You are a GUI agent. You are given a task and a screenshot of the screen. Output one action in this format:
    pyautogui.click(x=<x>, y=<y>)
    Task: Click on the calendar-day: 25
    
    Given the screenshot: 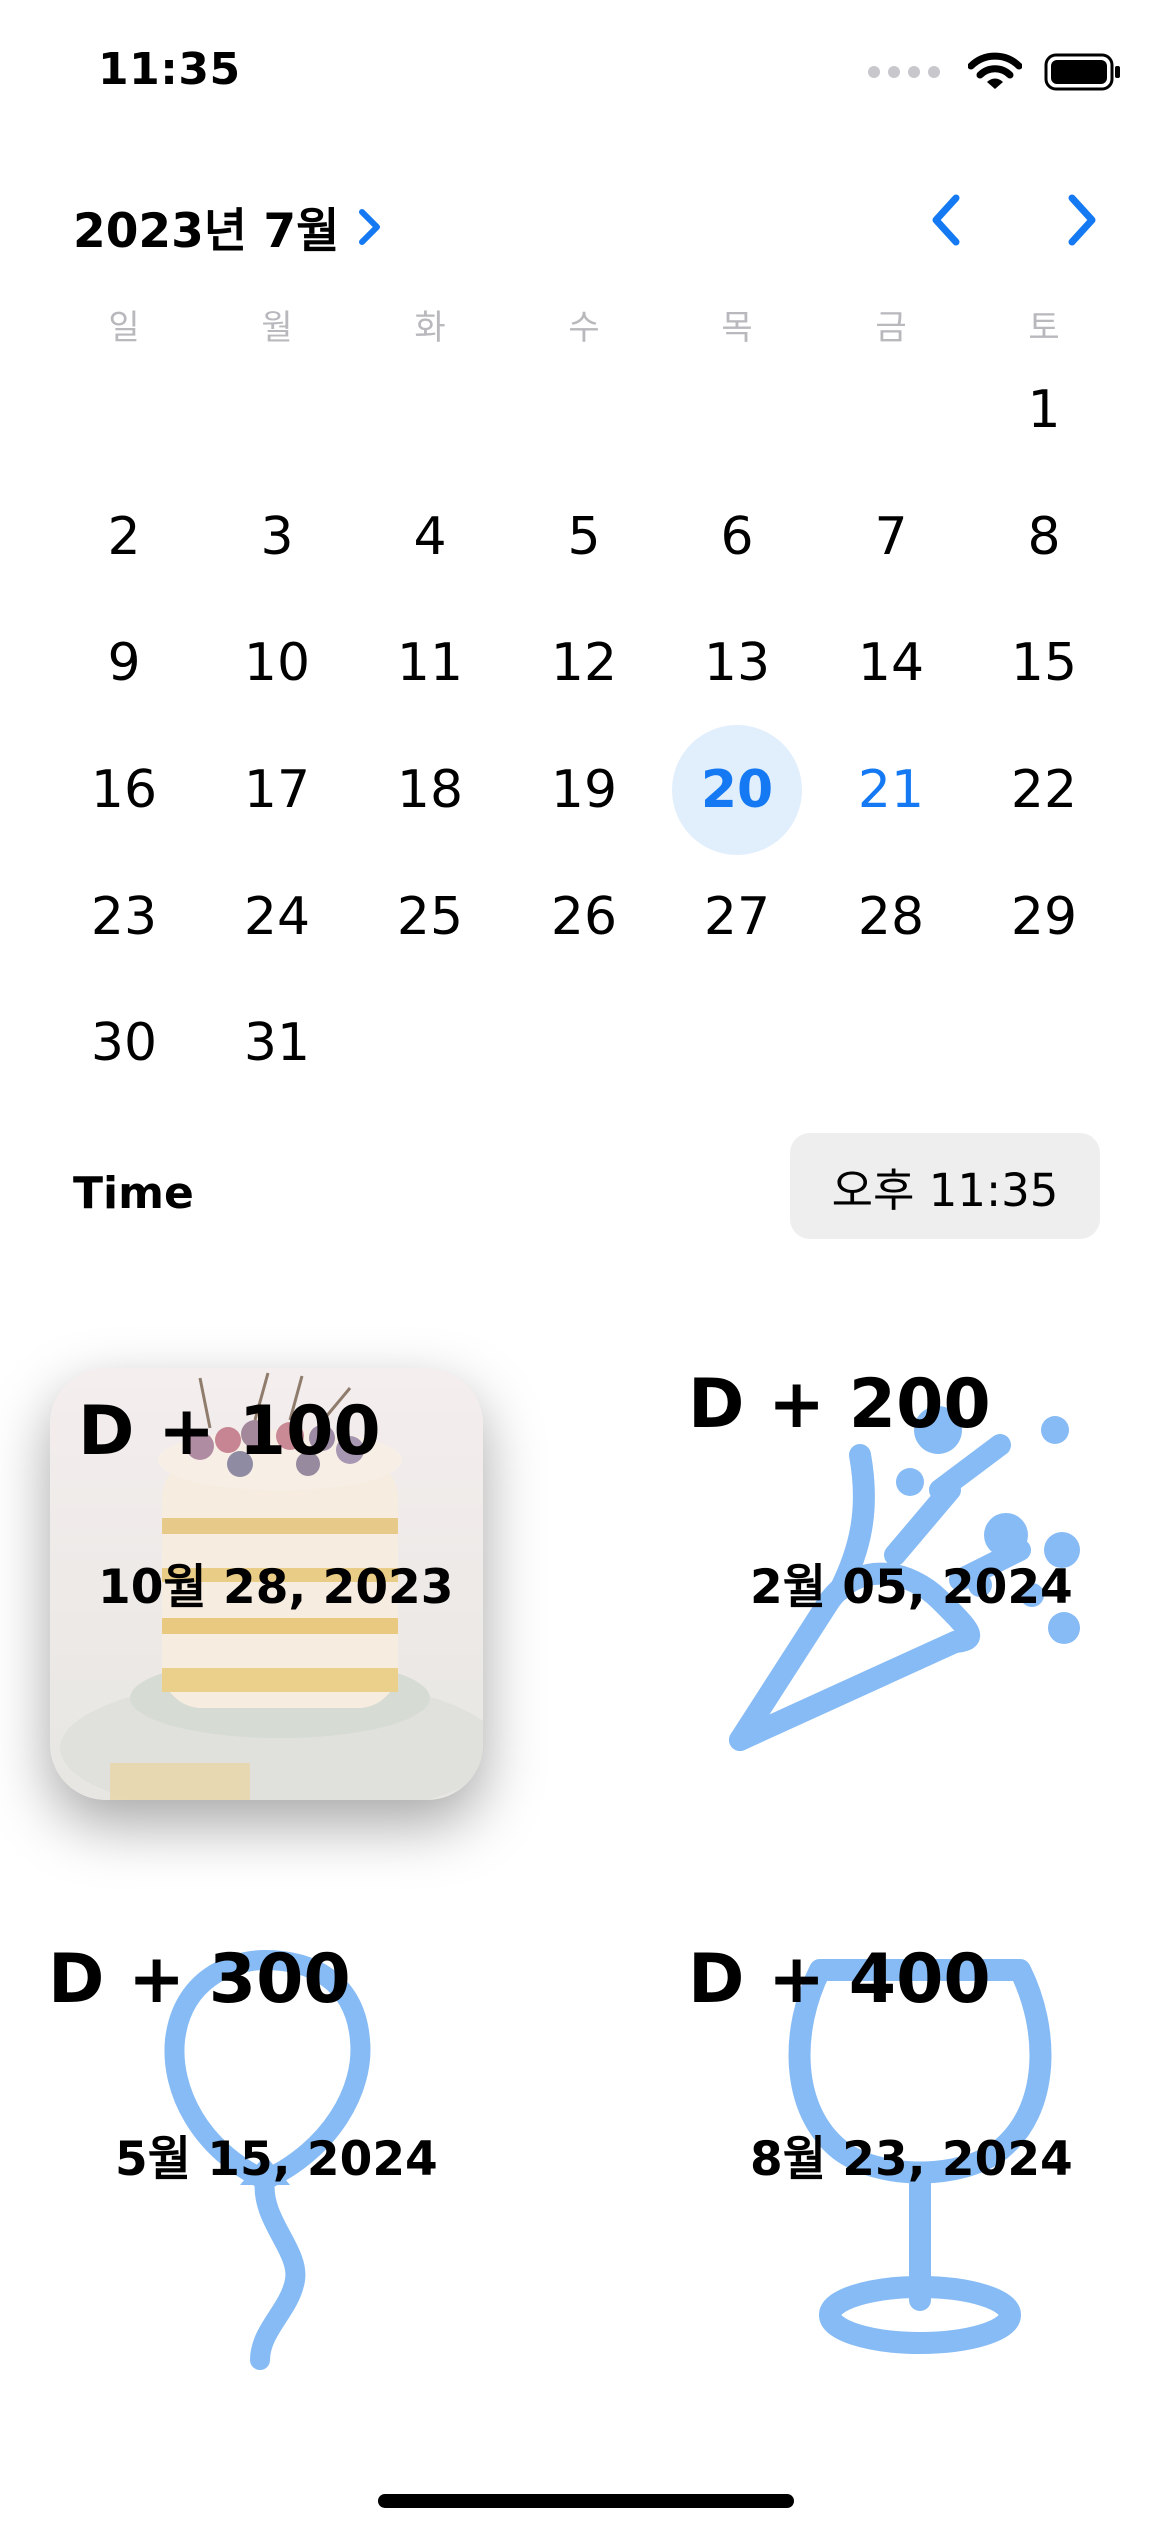 What is the action you would take?
    pyautogui.click(x=430, y=917)
    